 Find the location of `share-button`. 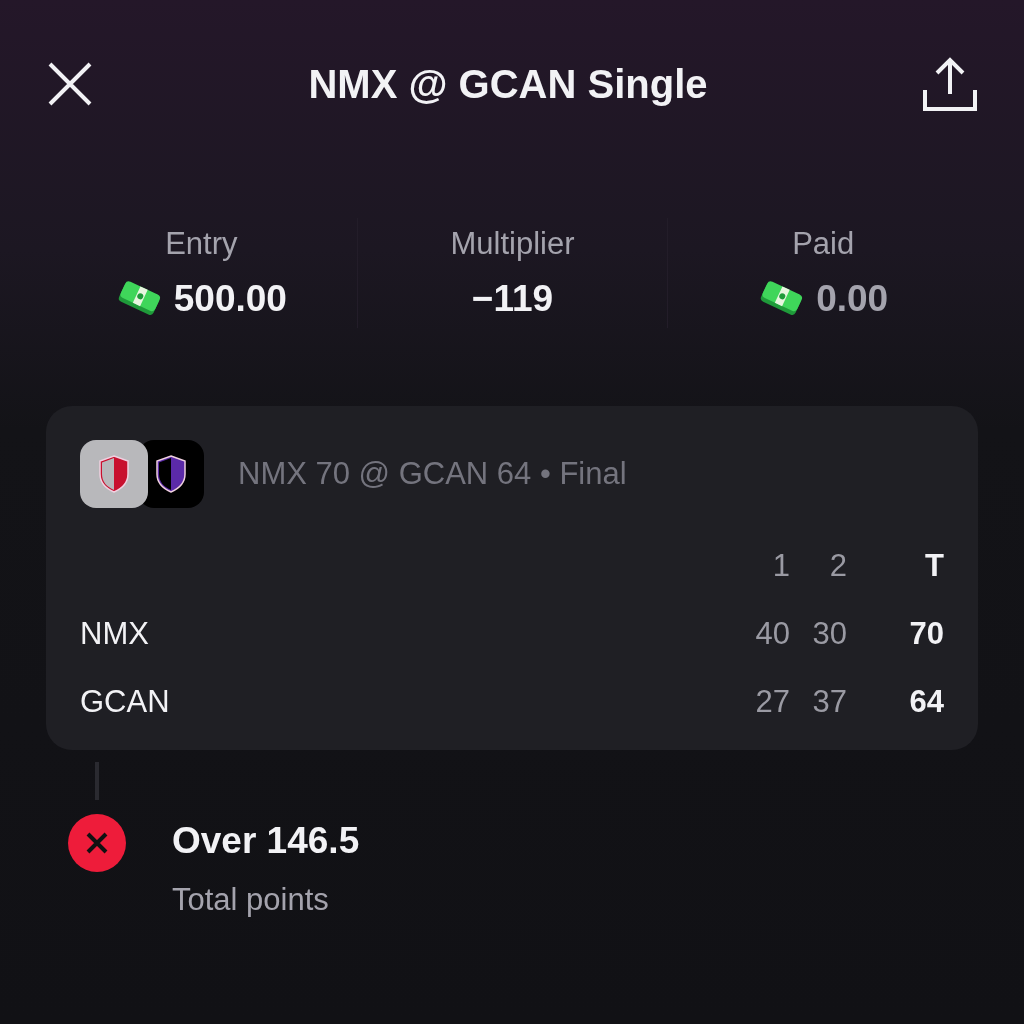

share-button is located at coordinates (950, 84).